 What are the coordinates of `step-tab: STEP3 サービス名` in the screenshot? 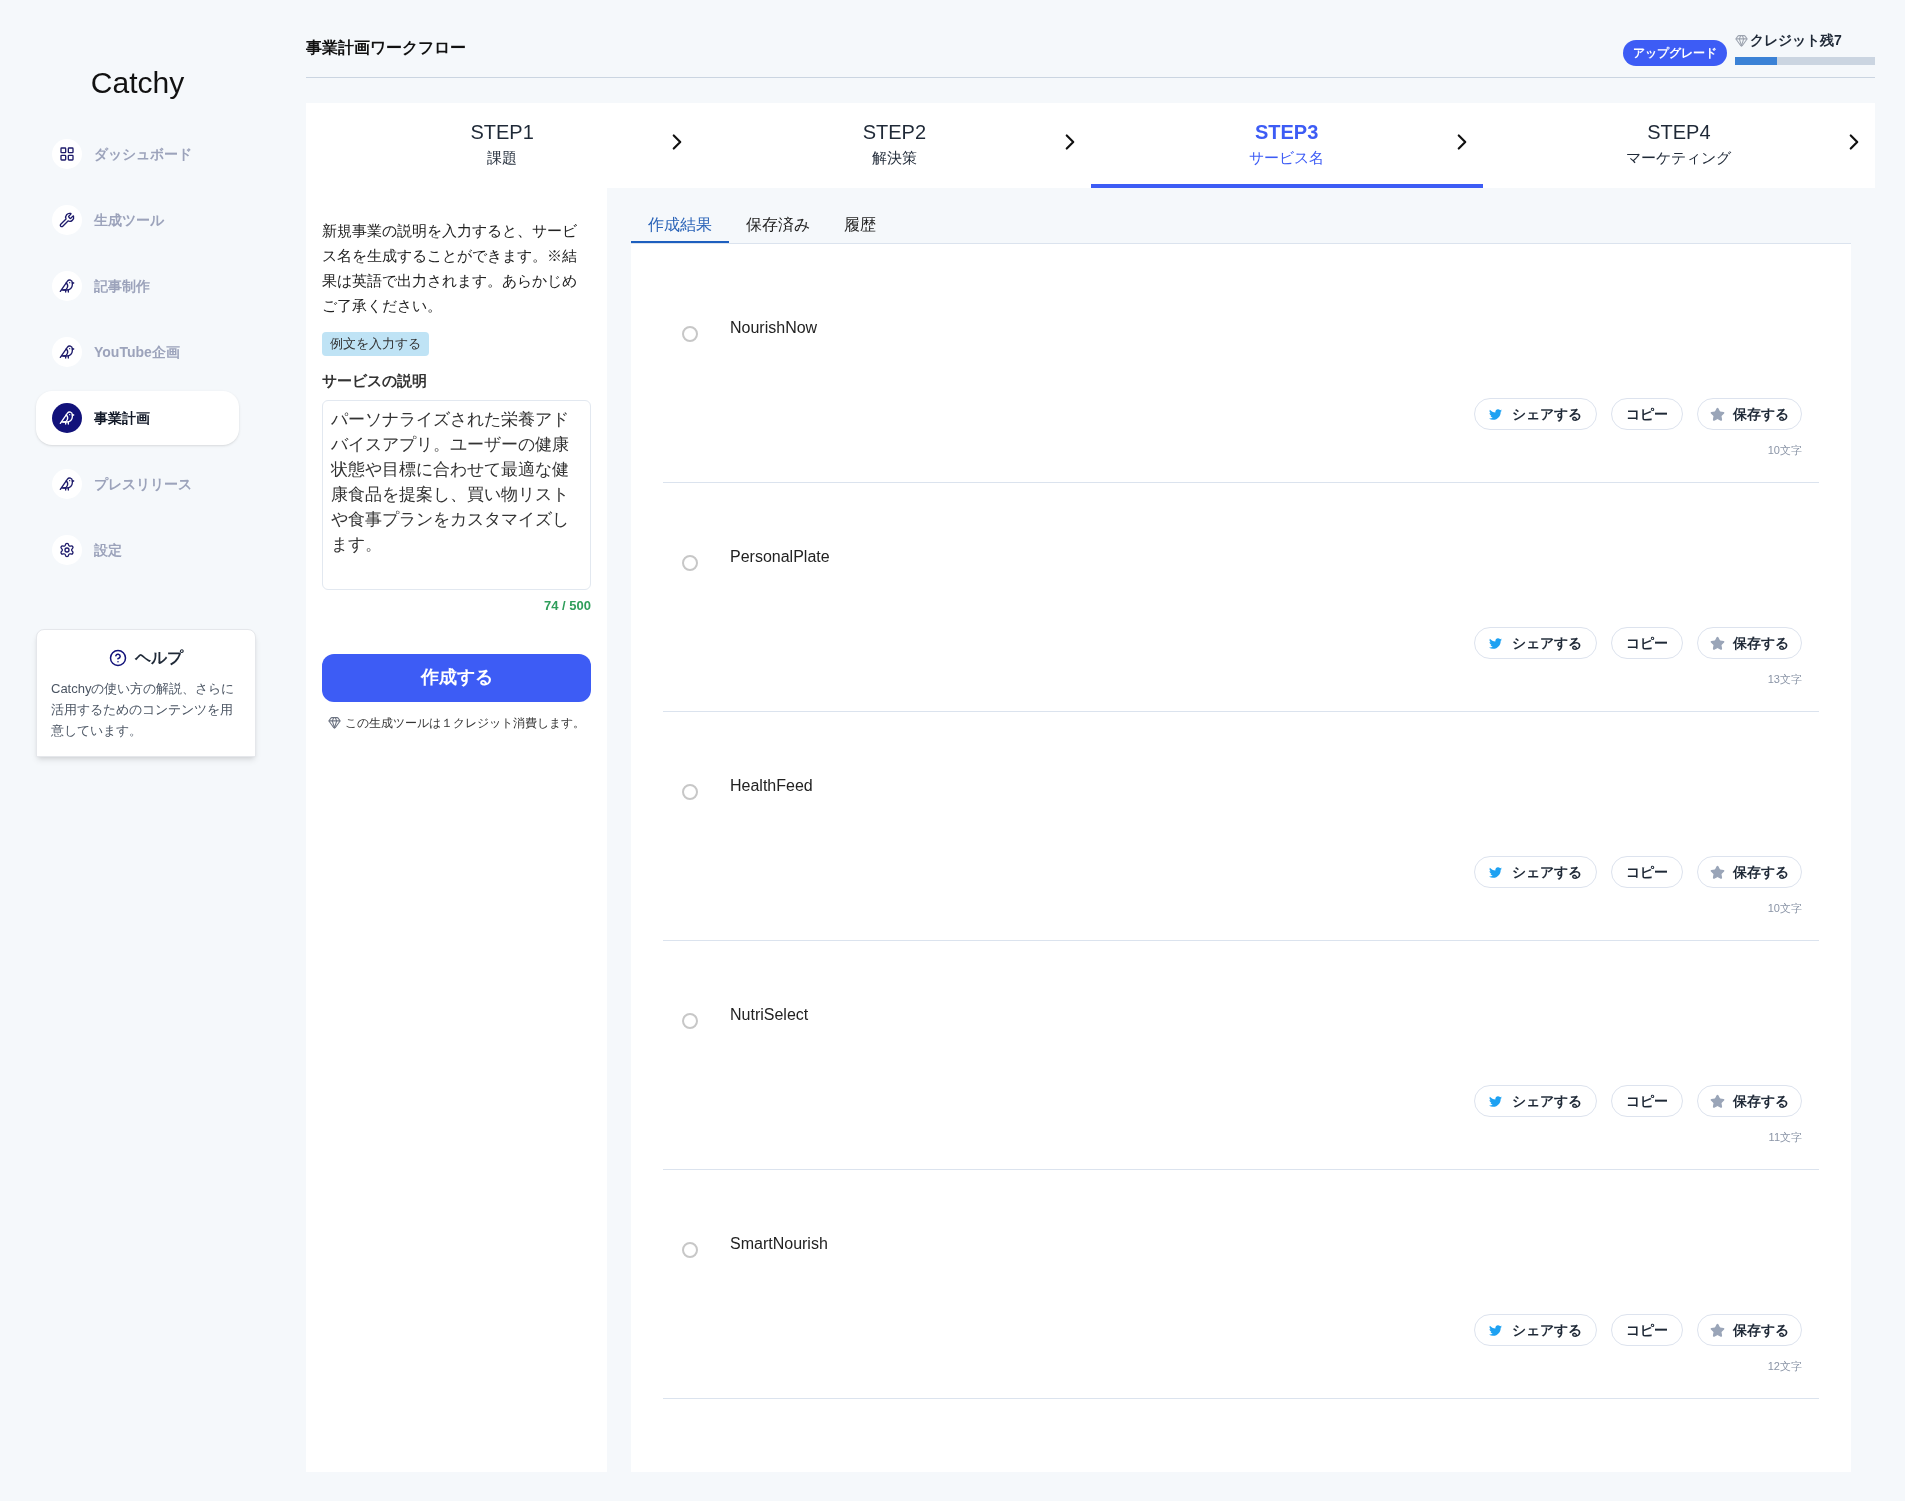 It's located at (1286, 145).